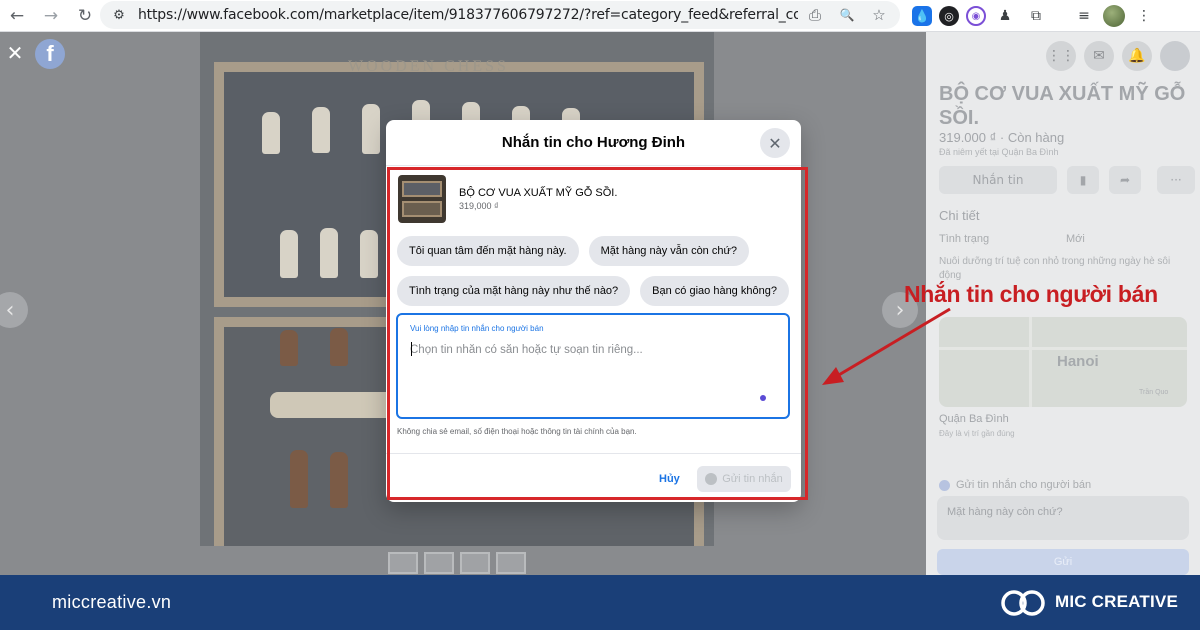 This screenshot has width=1200, height=630. I want to click on messenger-icon: ✉, so click(1099, 56).